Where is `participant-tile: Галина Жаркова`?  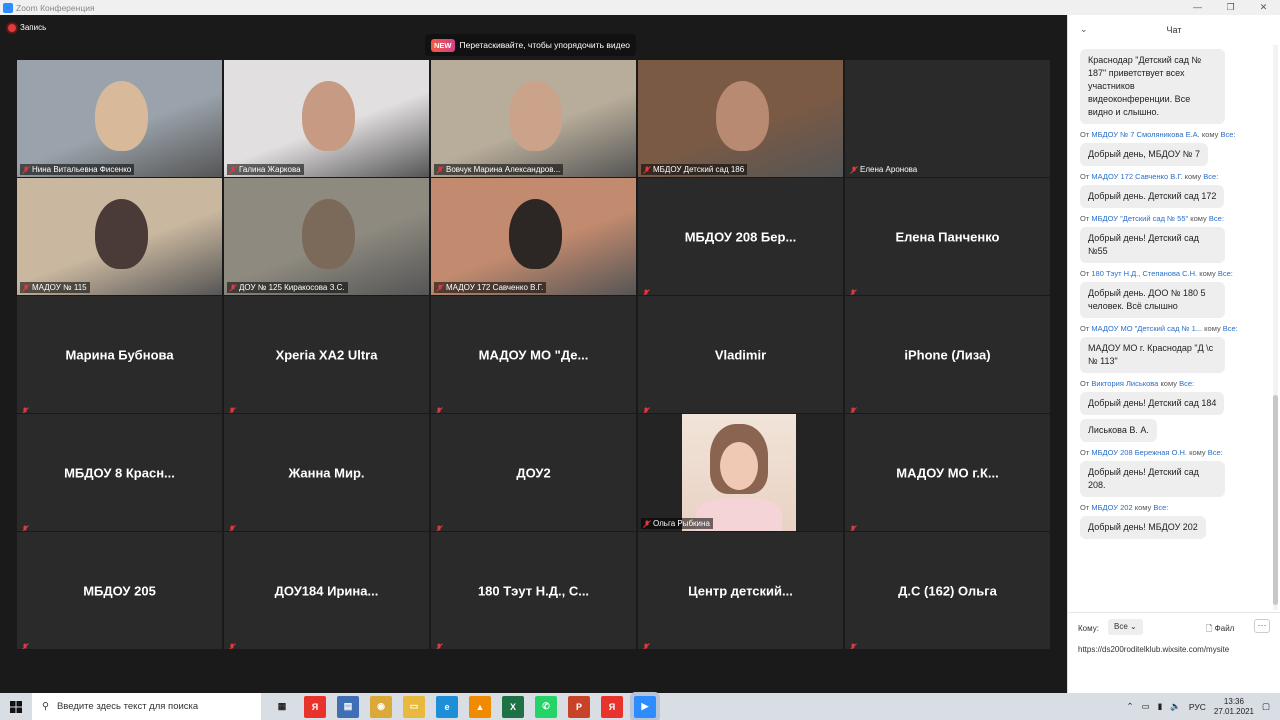 participant-tile: Галина Жаркова is located at coordinates (326, 118).